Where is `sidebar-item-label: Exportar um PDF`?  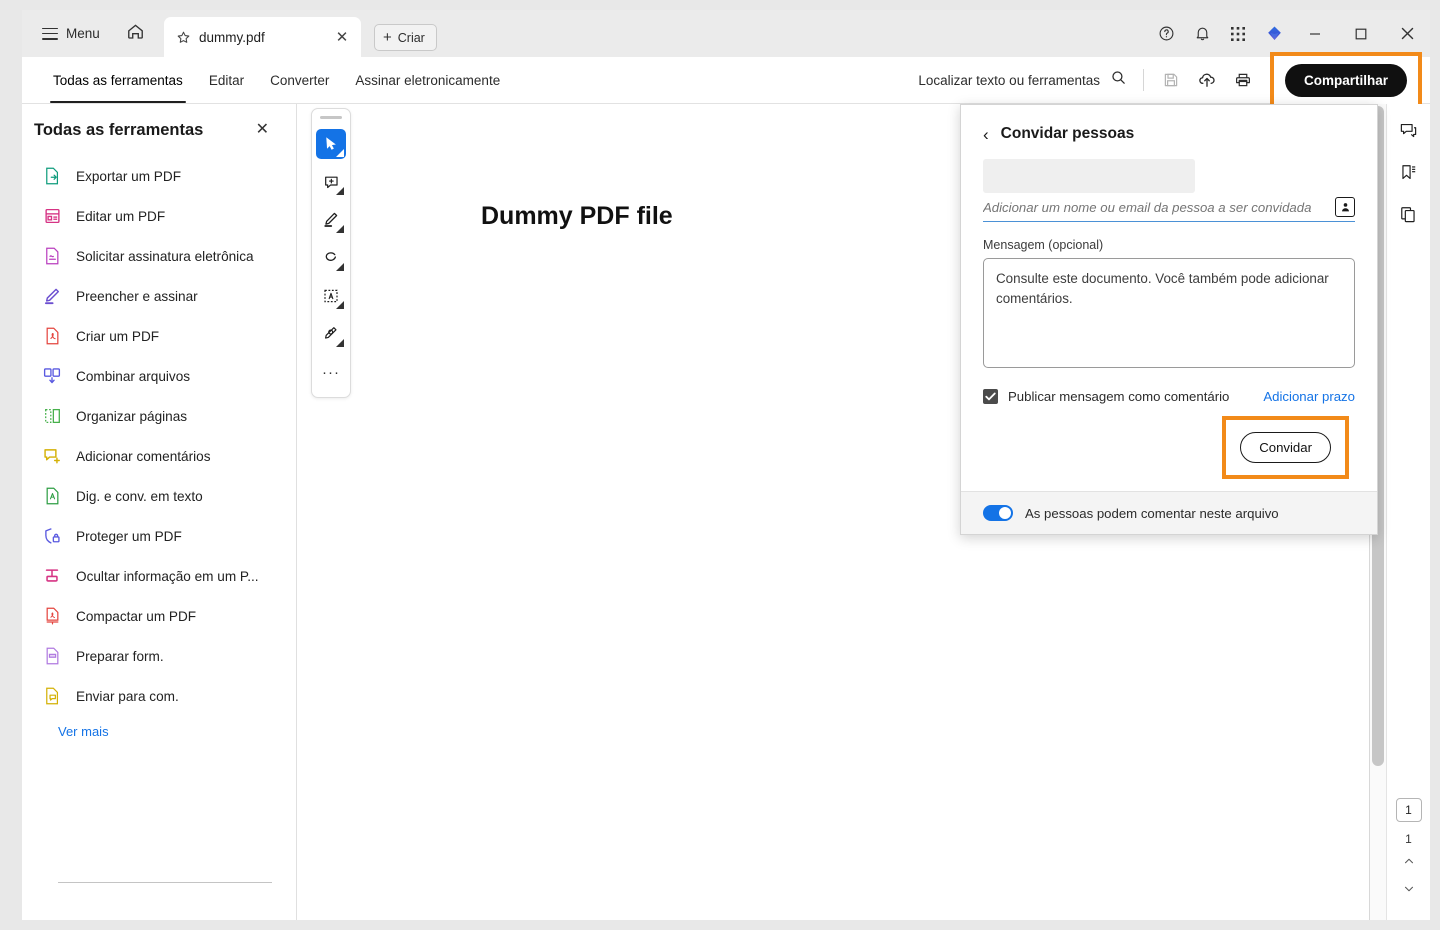 sidebar-item-label: Exportar um PDF is located at coordinates (128, 176).